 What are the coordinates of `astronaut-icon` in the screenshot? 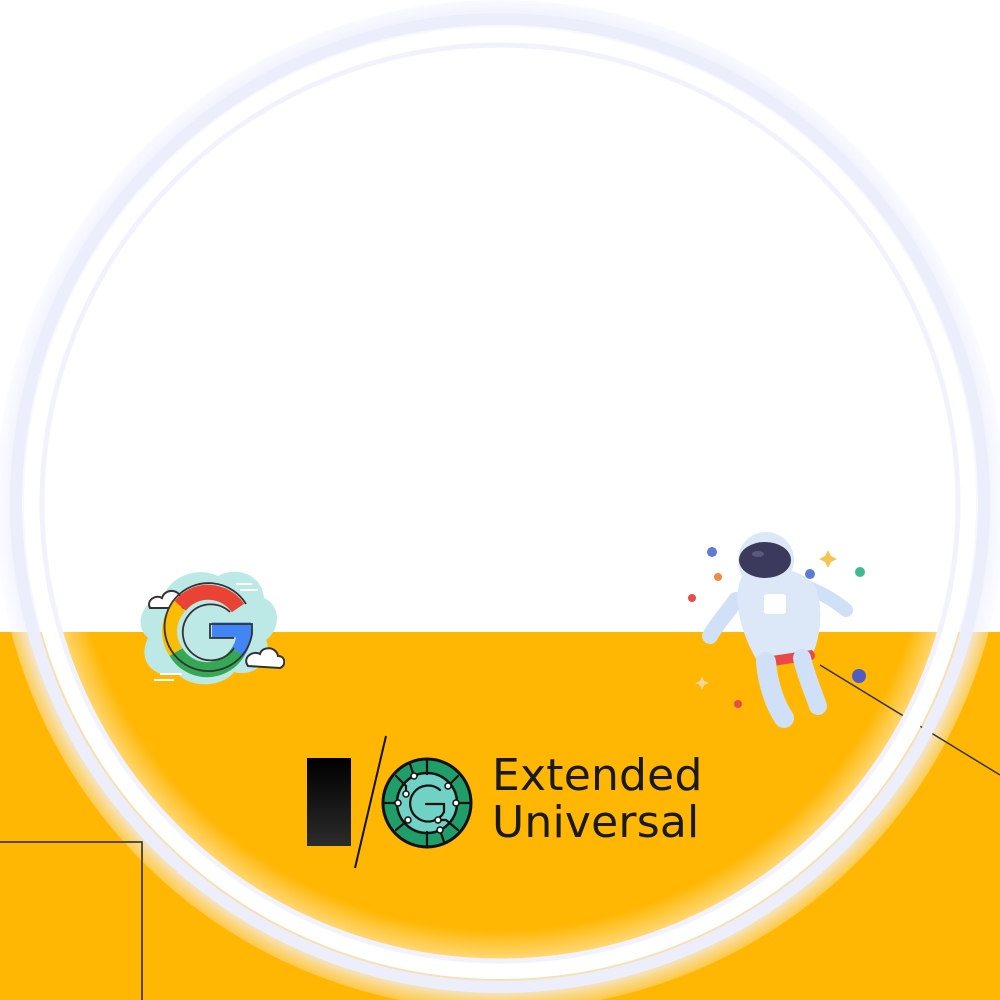 It's located at (777, 630).